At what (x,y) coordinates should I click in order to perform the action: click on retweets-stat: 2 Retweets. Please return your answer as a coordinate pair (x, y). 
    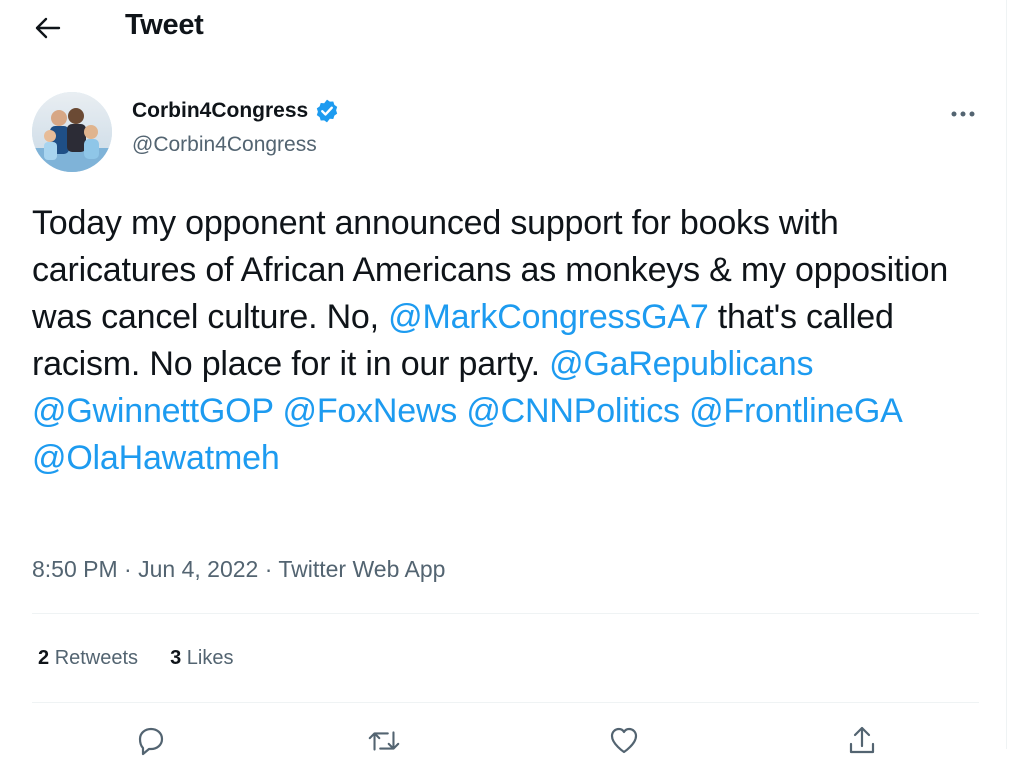
    Looking at the image, I should click on (88, 658).